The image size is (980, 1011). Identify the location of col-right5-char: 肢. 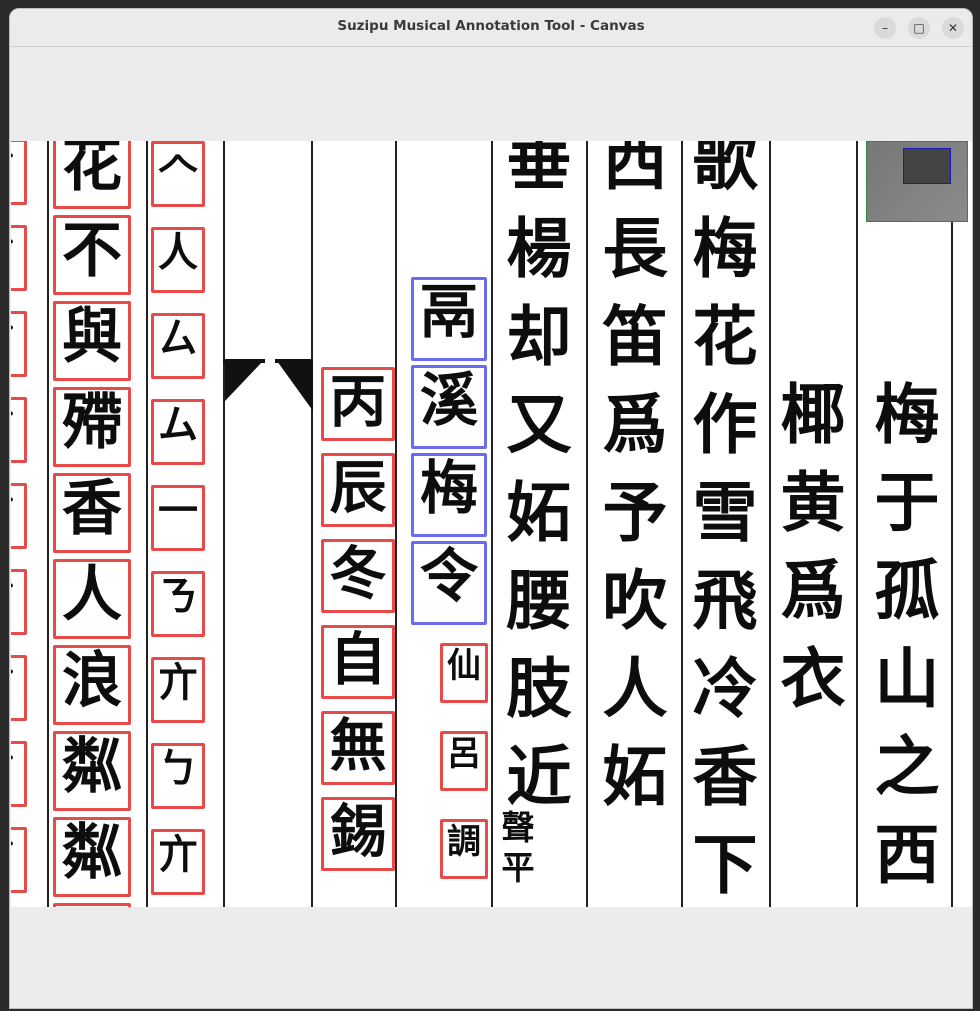
(539, 689).